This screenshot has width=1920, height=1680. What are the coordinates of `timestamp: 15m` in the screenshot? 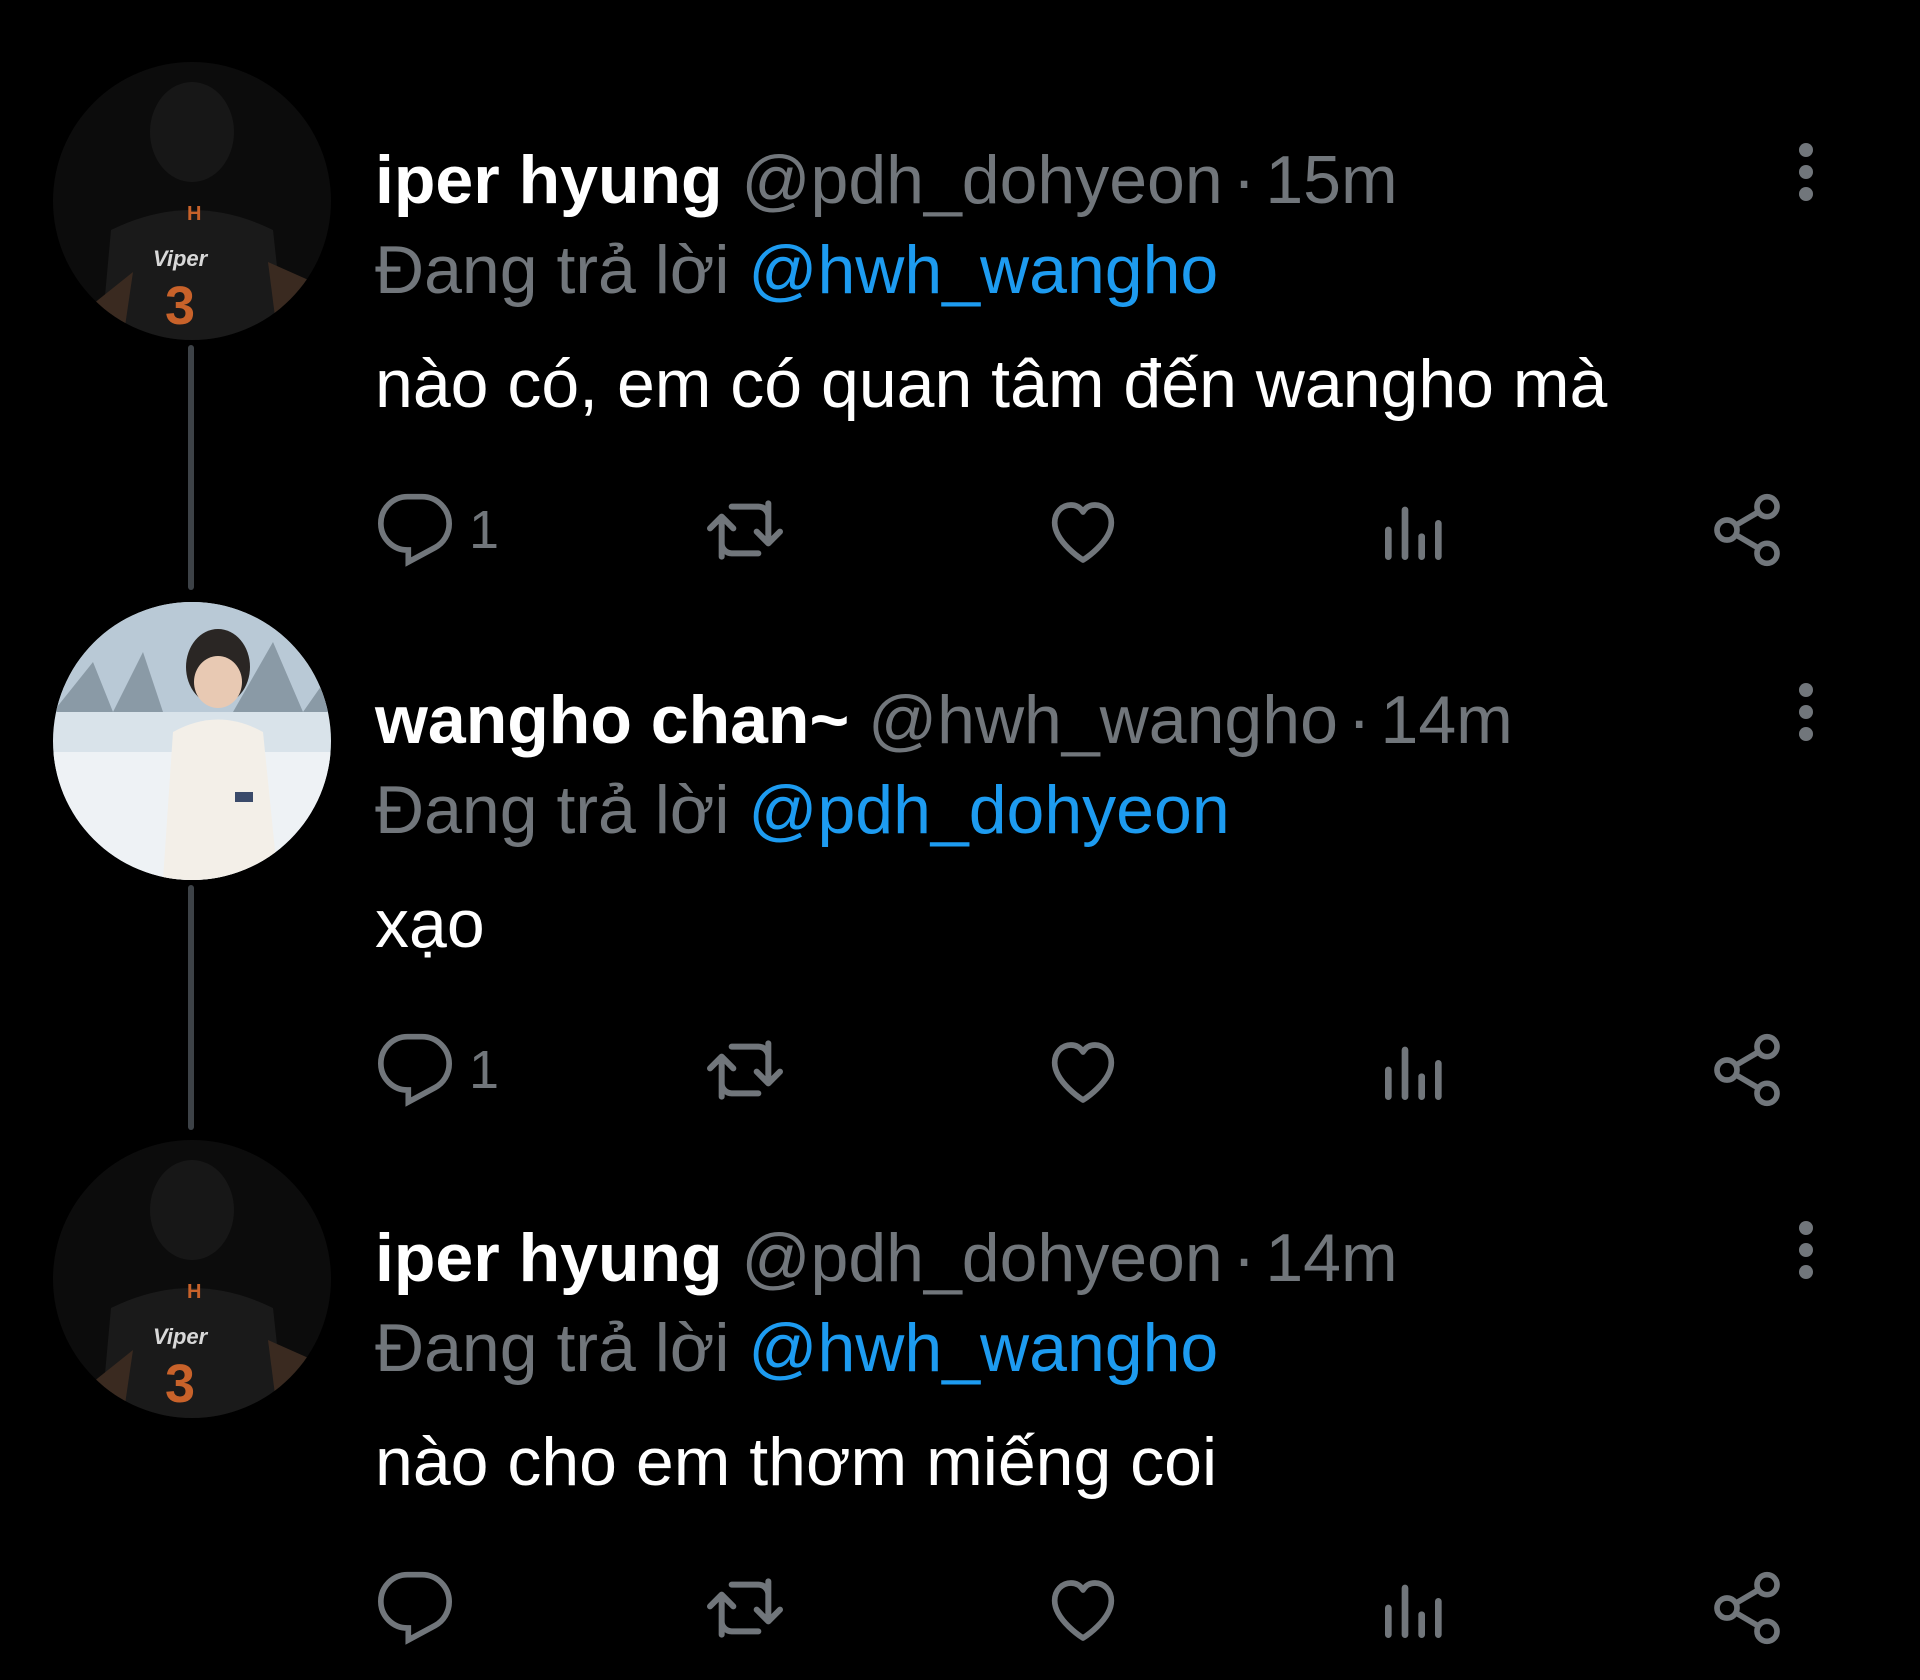 It's located at (1331, 180).